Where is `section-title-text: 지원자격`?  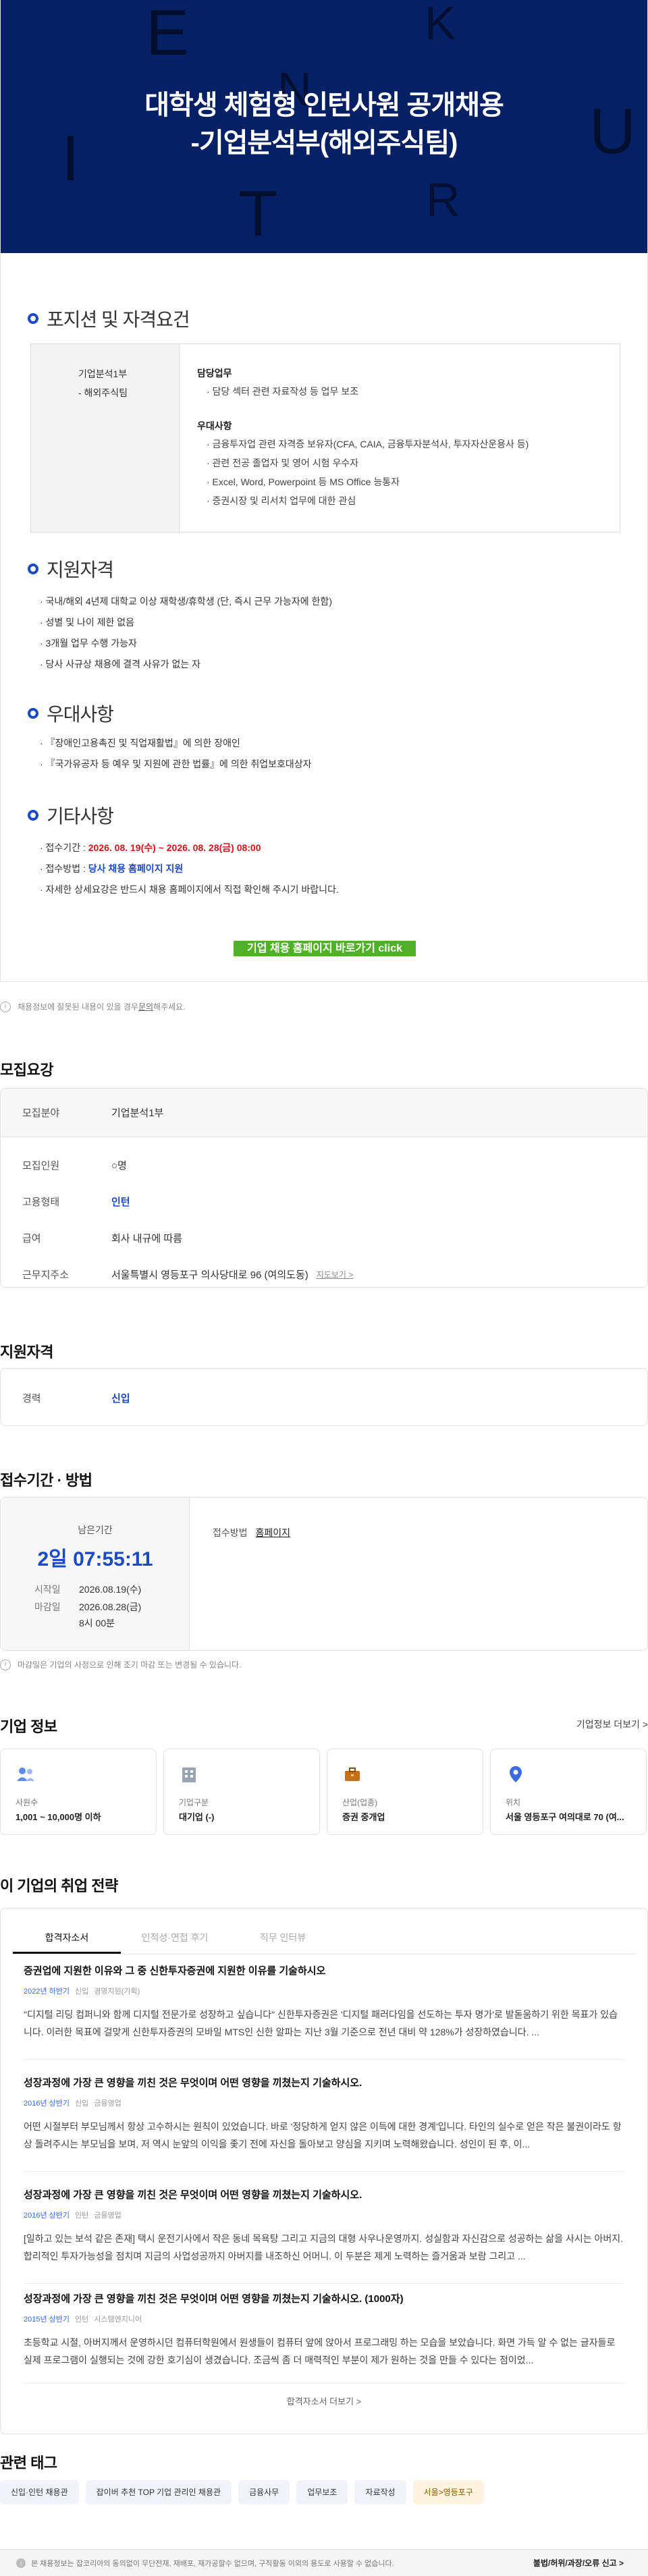
section-title-text: 지원자격 is located at coordinates (80, 569).